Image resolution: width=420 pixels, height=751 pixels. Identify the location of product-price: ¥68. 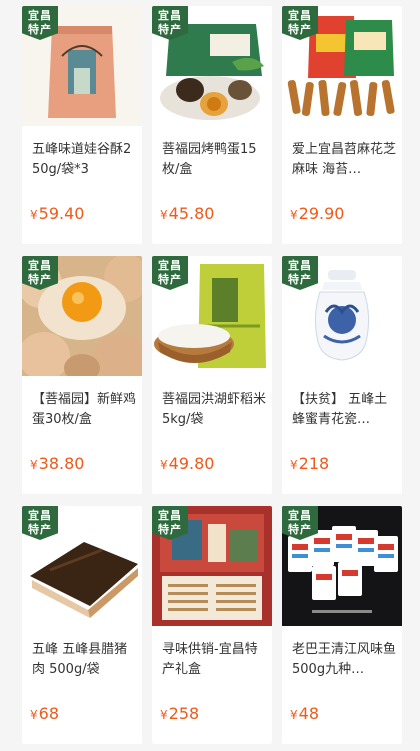
(44, 713).